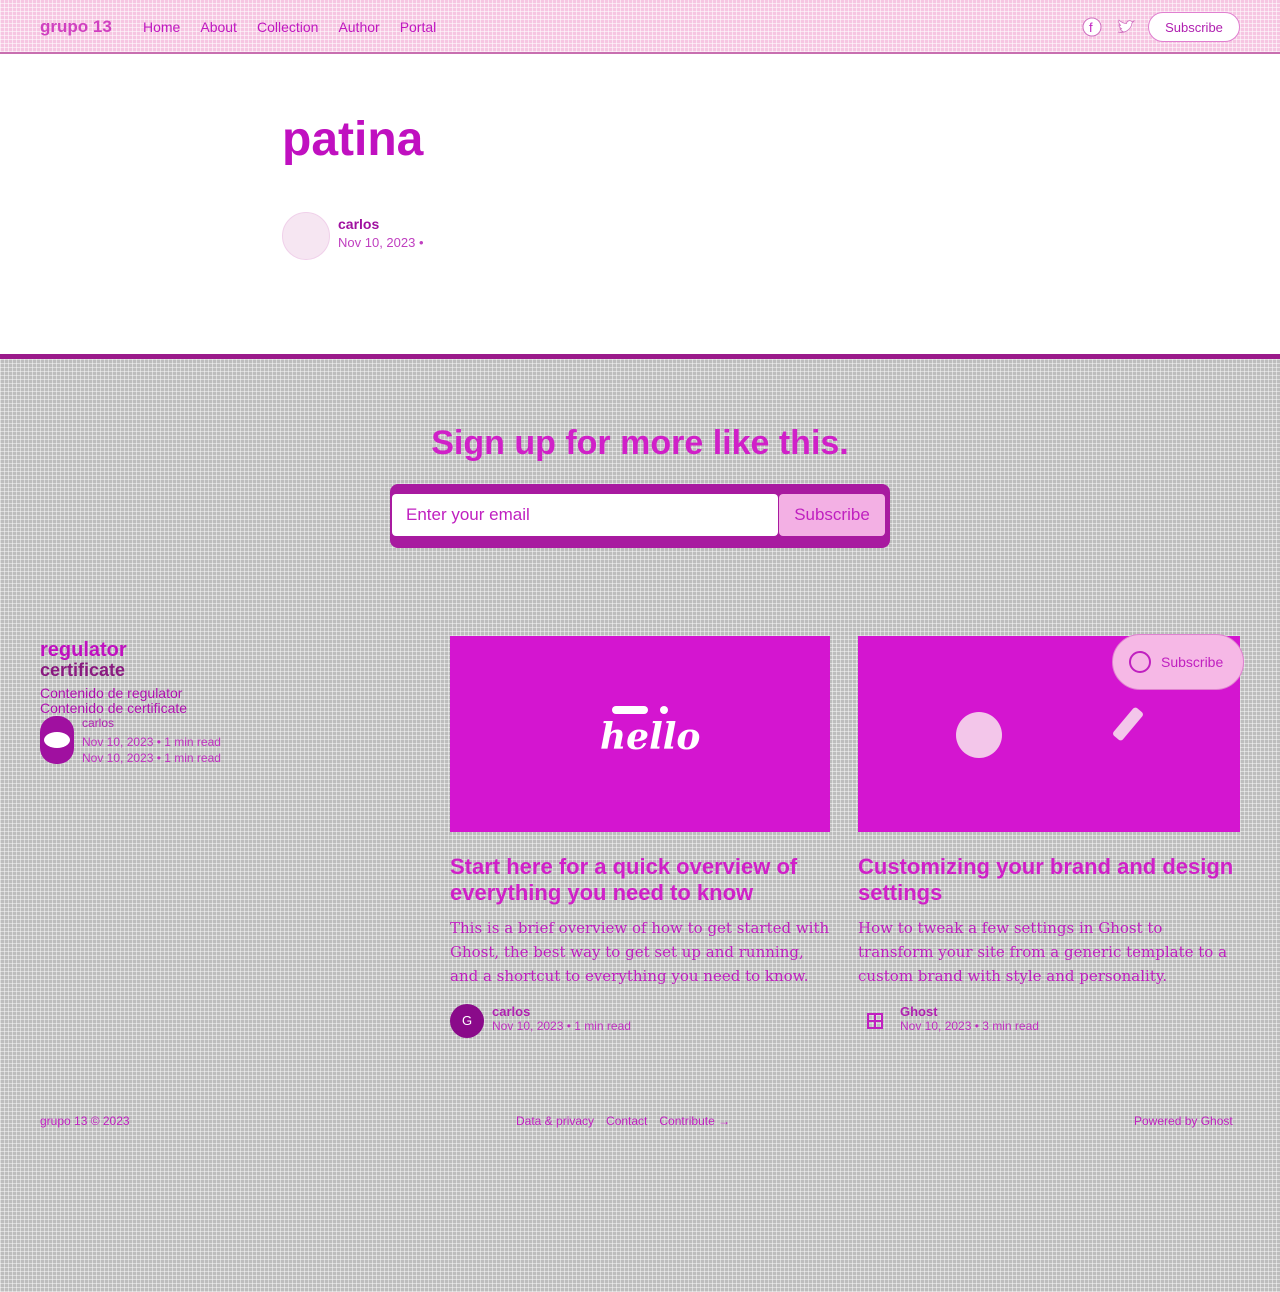 This screenshot has height=1292, width=1280. Describe the element at coordinates (151, 758) in the screenshot. I see `side-meta-2: Nov 10, 2023 • 1 min read` at that location.